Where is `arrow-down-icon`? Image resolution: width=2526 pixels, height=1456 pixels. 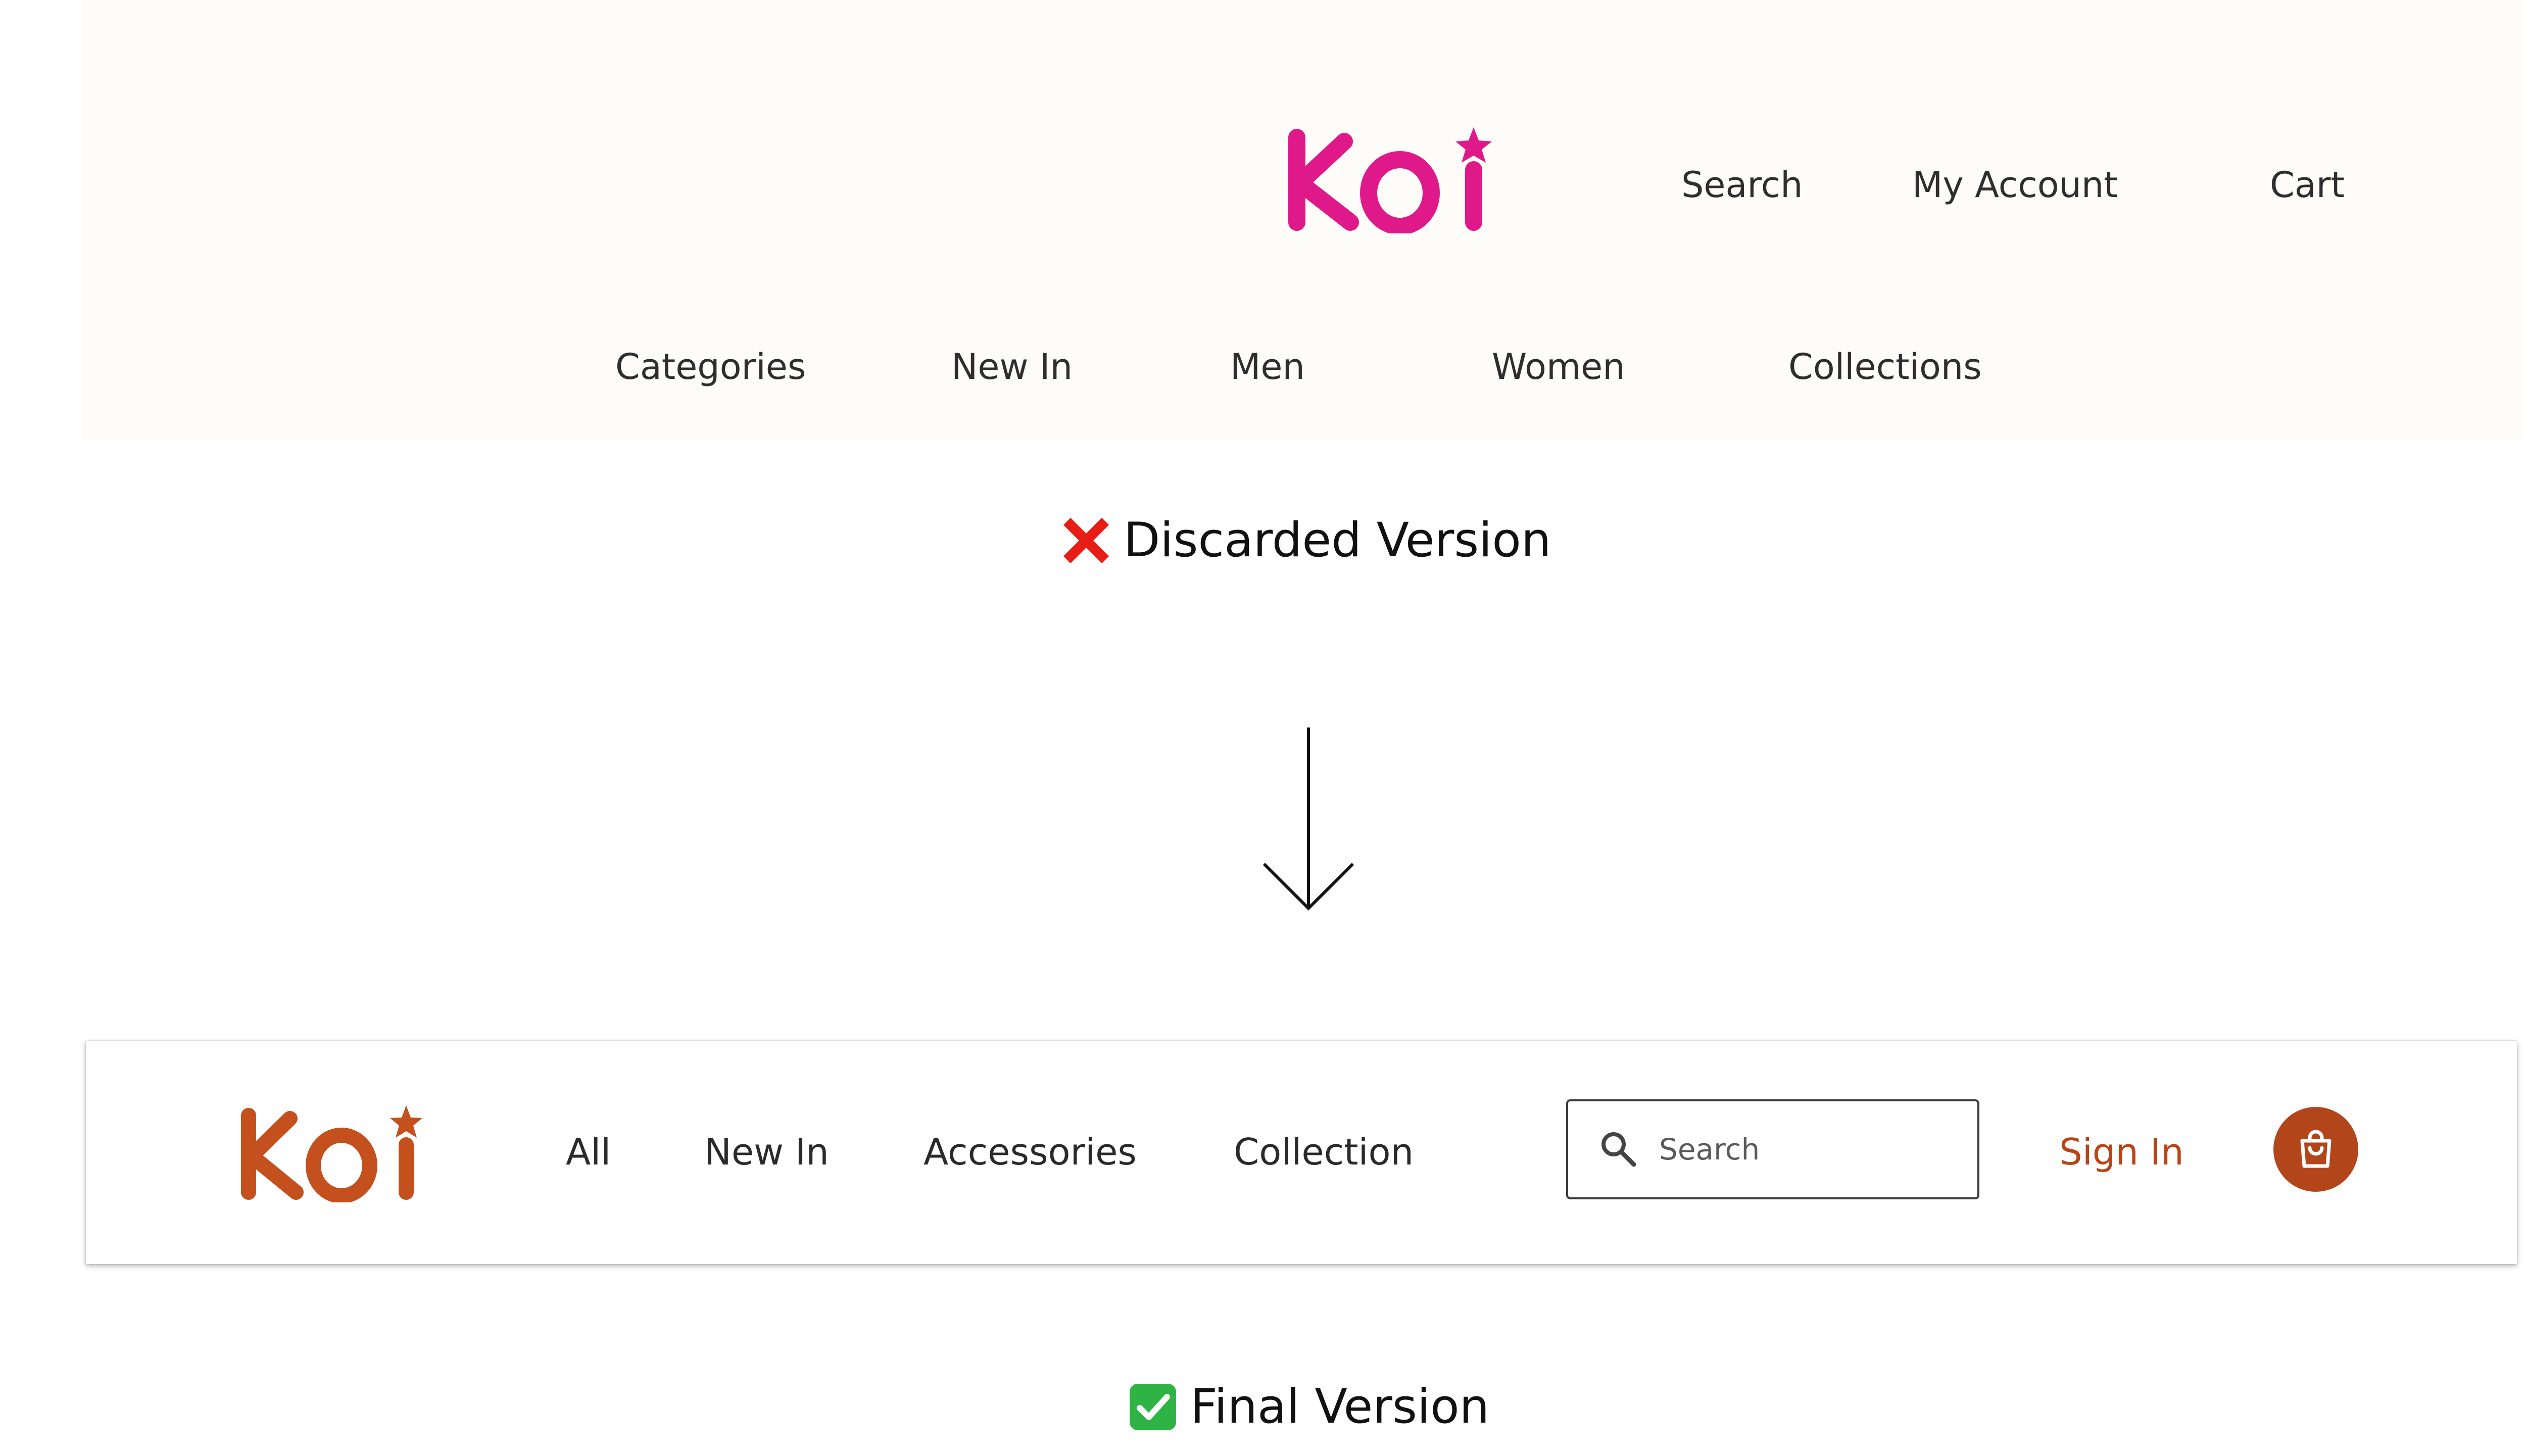 arrow-down-icon is located at coordinates (1308, 819).